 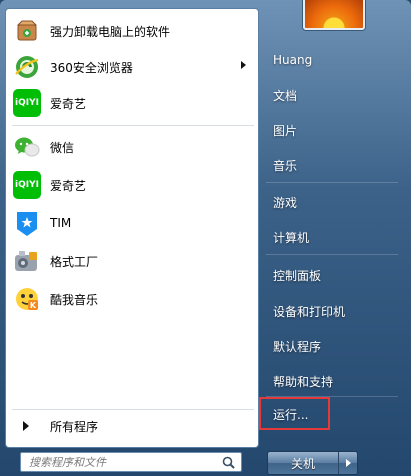 What do you see at coordinates (335, 60) in the screenshot?
I see `right-item-user-folder: Huang` at bounding box center [335, 60].